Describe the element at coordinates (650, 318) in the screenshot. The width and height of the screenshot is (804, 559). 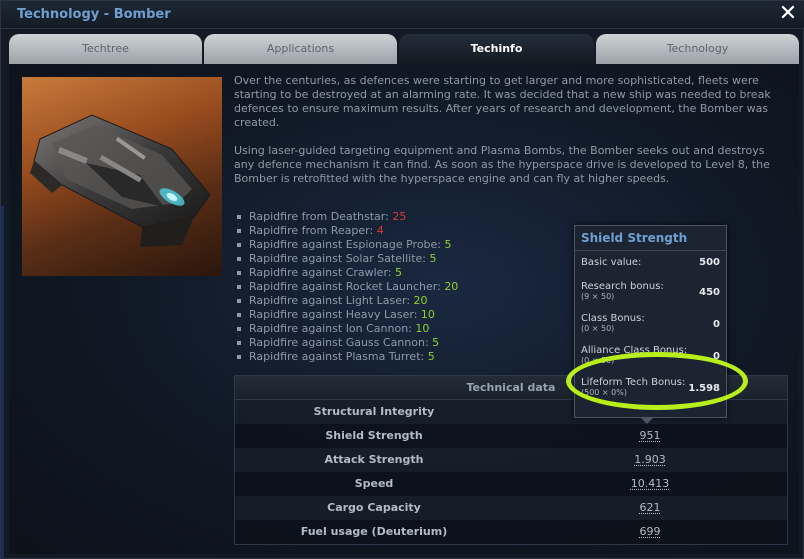
I see `tooltip-label: Class Bonus:` at that location.